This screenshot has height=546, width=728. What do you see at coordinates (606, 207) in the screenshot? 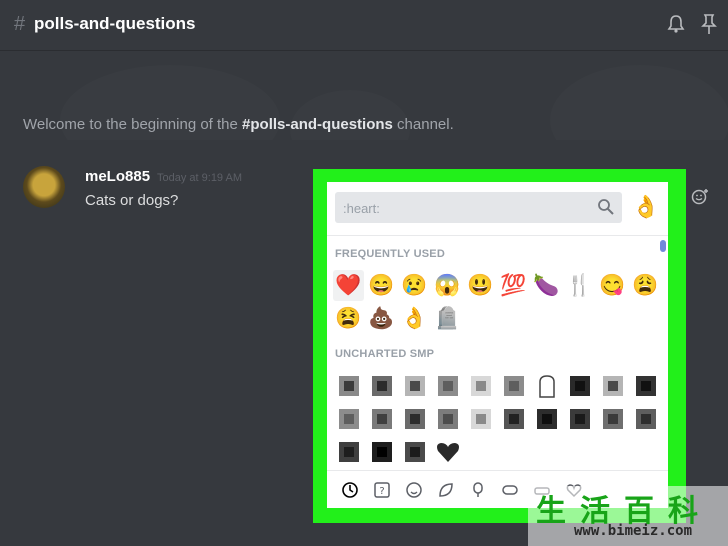
I see `search-icon` at bounding box center [606, 207].